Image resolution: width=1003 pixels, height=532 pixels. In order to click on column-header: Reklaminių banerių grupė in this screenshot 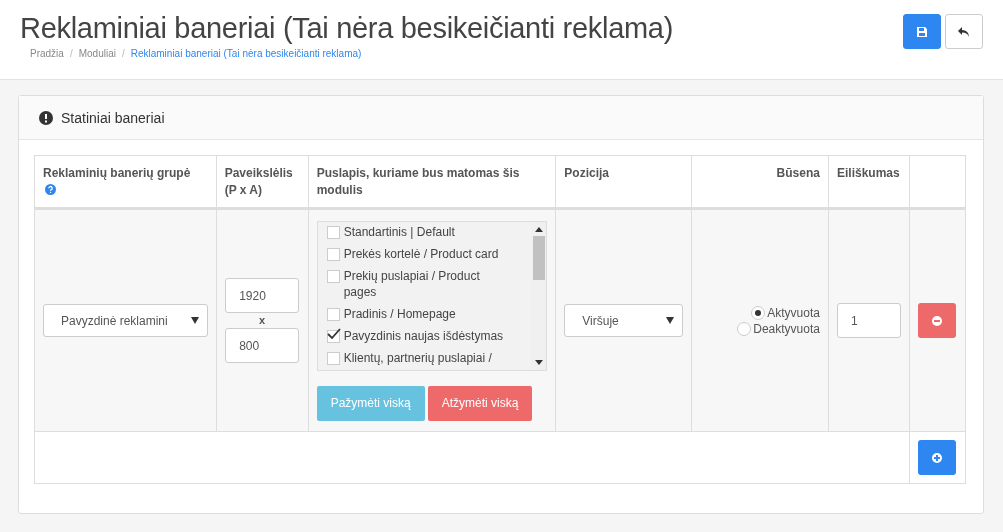, I will do `click(117, 173)`.